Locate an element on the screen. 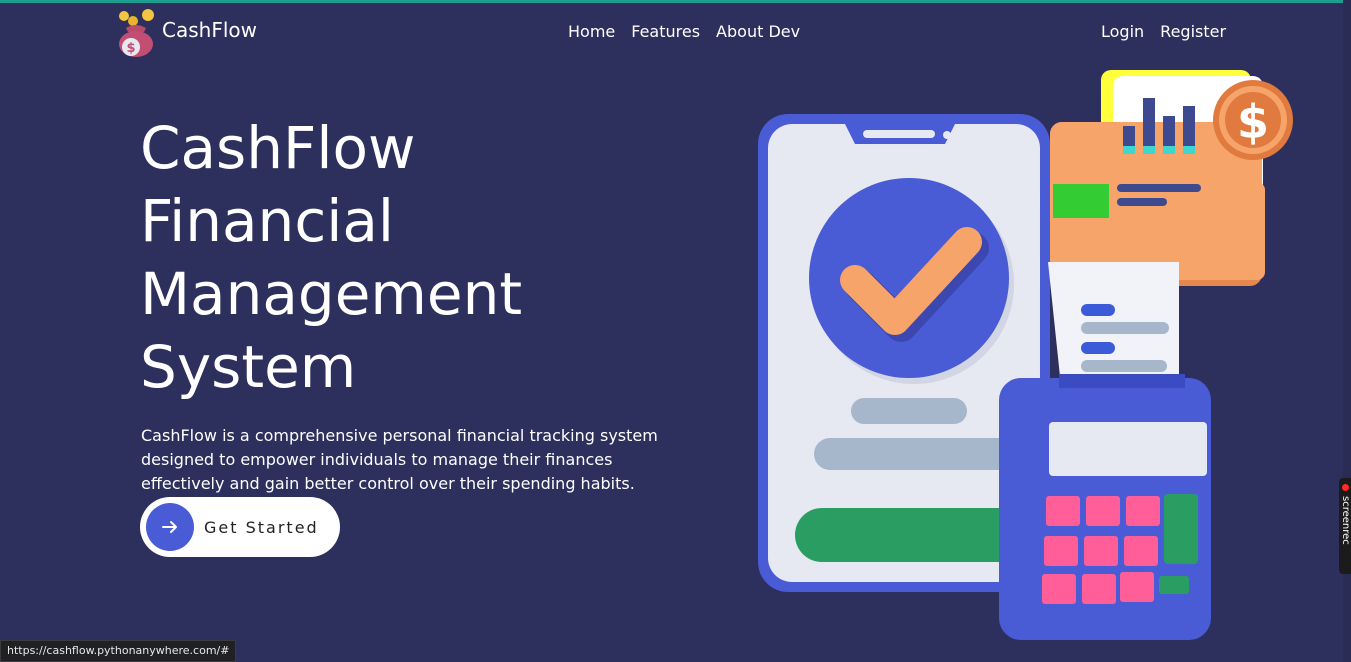 This screenshot has height=662, width=1351. auth-nav: Login Register is located at coordinates (1163, 31).